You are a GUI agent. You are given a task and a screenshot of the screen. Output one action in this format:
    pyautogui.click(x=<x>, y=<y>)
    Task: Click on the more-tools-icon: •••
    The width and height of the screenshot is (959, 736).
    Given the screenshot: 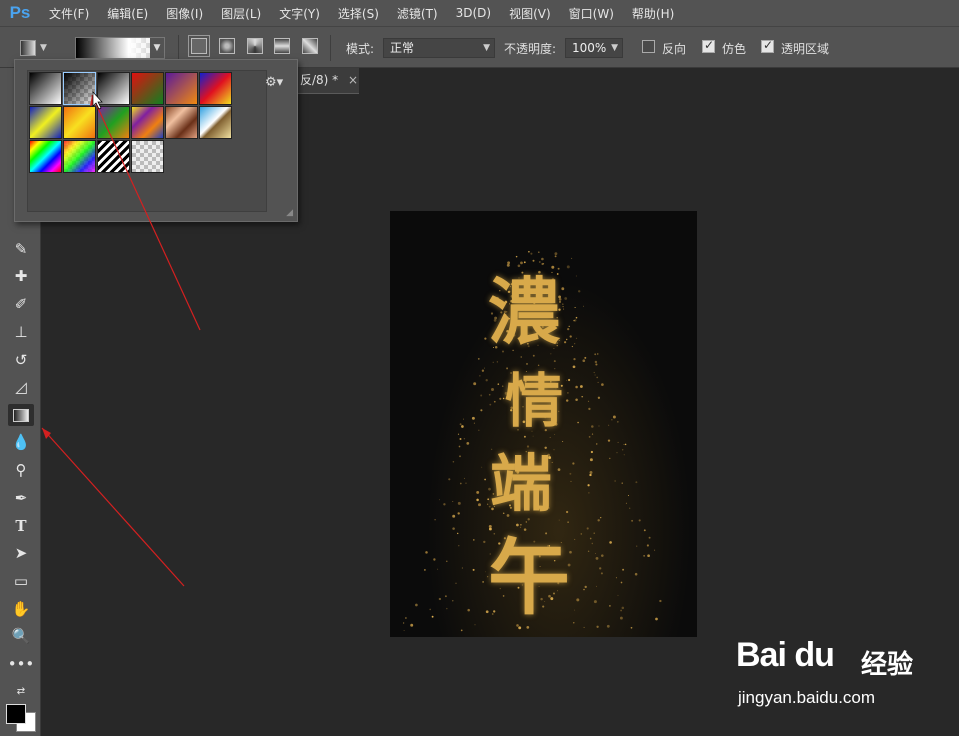 What is the action you would take?
    pyautogui.click(x=21, y=664)
    